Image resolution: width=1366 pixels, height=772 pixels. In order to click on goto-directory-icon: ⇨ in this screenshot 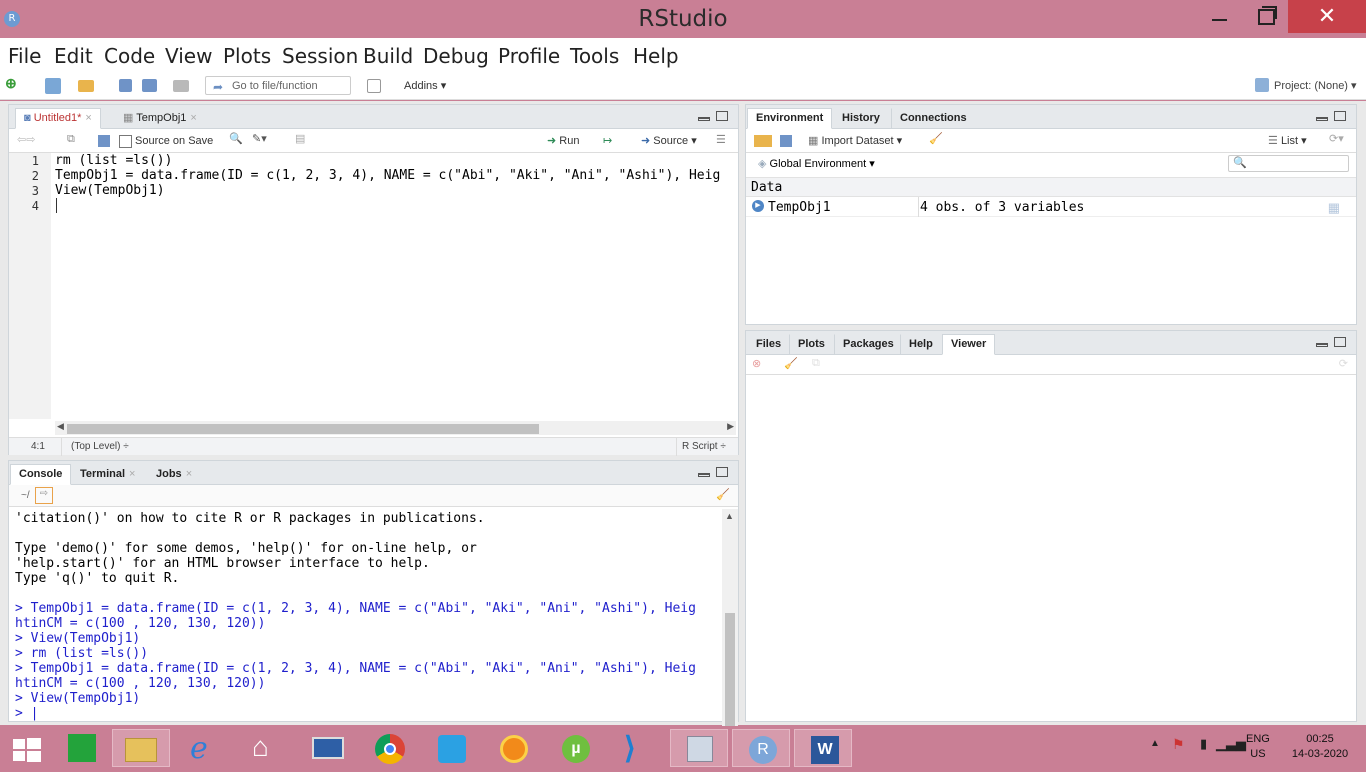, I will do `click(44, 495)`.